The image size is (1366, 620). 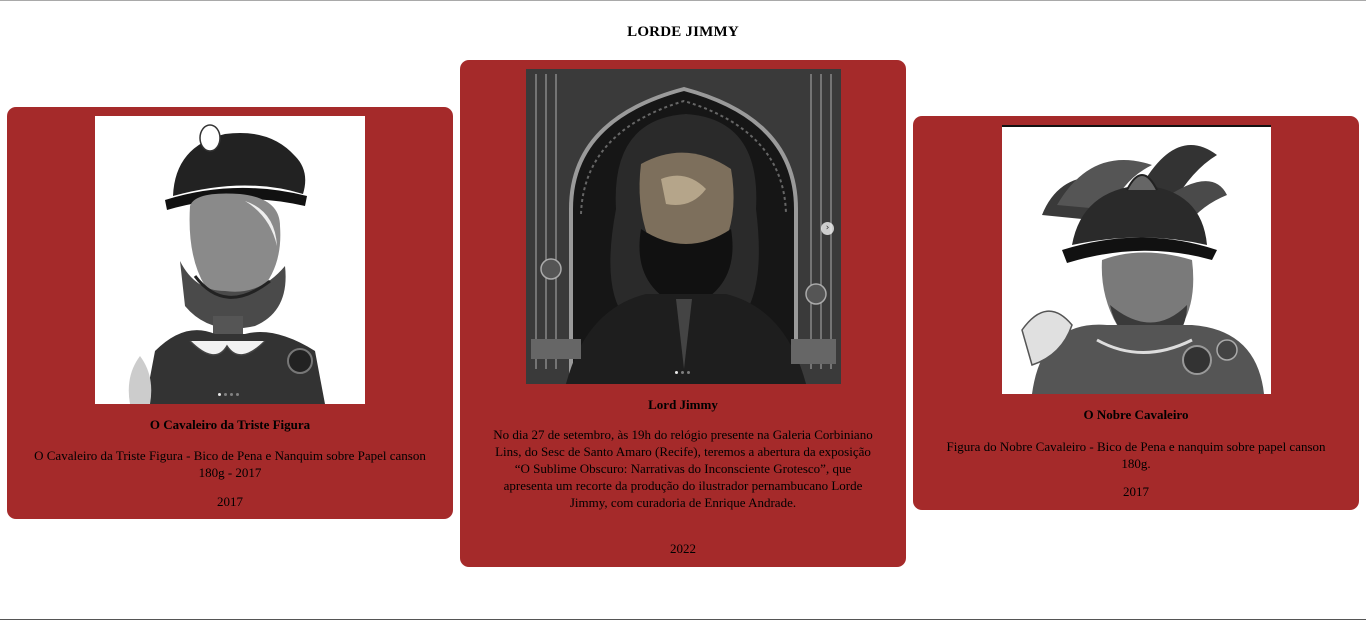 What do you see at coordinates (683, 404) in the screenshot?
I see `card-title: Lord Jimmy` at bounding box center [683, 404].